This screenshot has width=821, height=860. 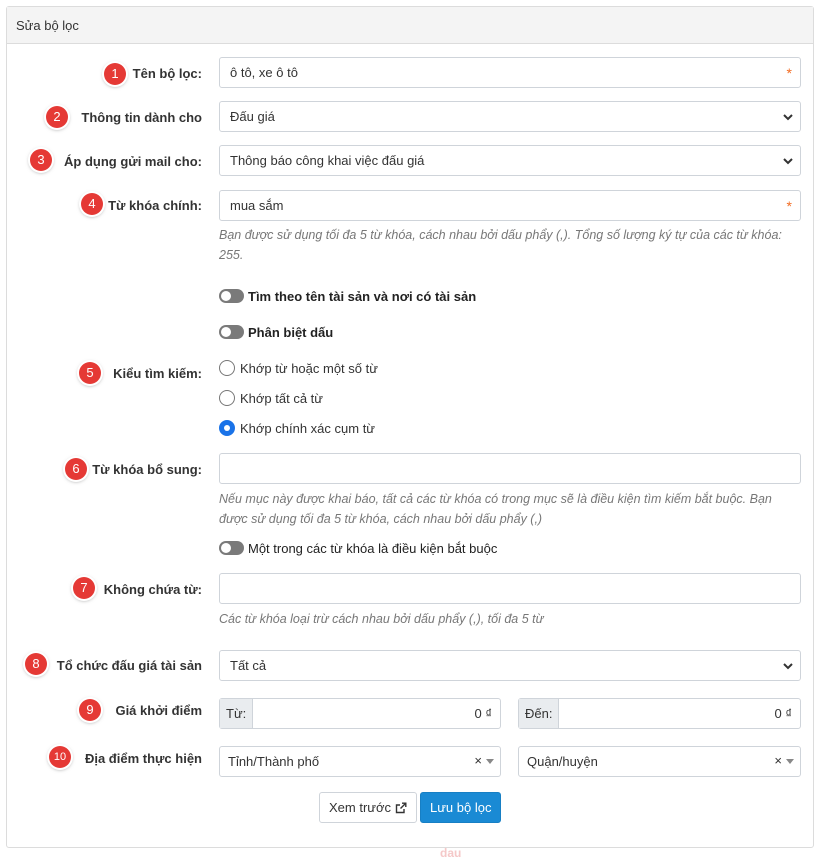 What do you see at coordinates (510, 468) in the screenshot?
I see `extra-keyword-input` at bounding box center [510, 468].